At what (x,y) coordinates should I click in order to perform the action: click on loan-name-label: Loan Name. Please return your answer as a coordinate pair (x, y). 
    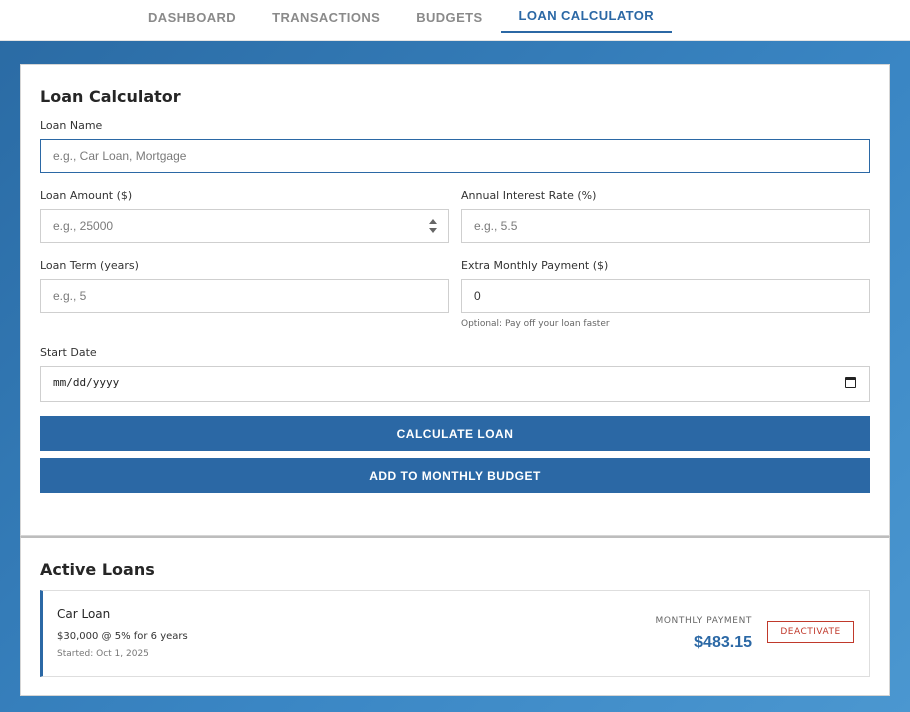
    Looking at the image, I should click on (71, 125).